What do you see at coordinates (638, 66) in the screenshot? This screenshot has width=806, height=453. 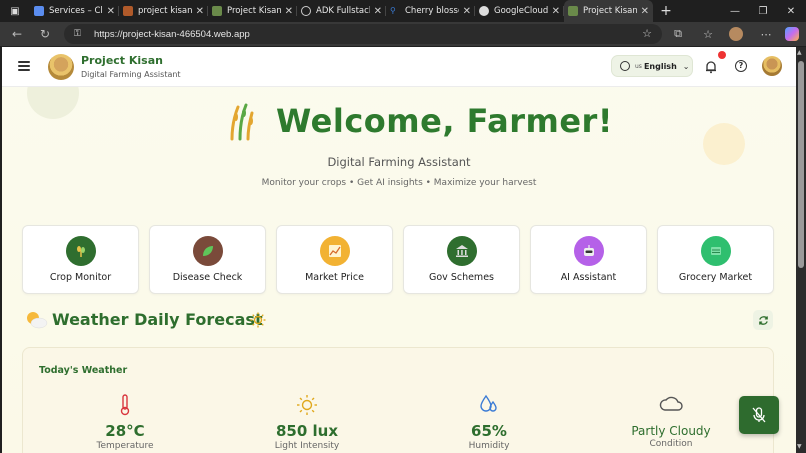 I see `flag-label: us` at bounding box center [638, 66].